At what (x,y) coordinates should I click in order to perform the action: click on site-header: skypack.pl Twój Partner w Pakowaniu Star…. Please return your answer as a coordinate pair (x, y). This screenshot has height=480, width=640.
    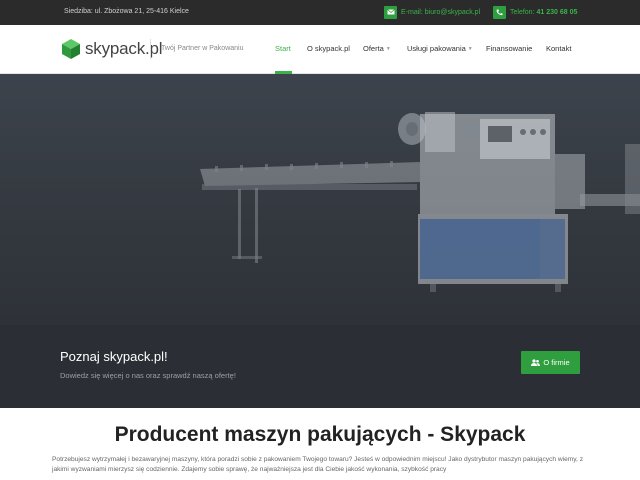
    Looking at the image, I should click on (320, 49).